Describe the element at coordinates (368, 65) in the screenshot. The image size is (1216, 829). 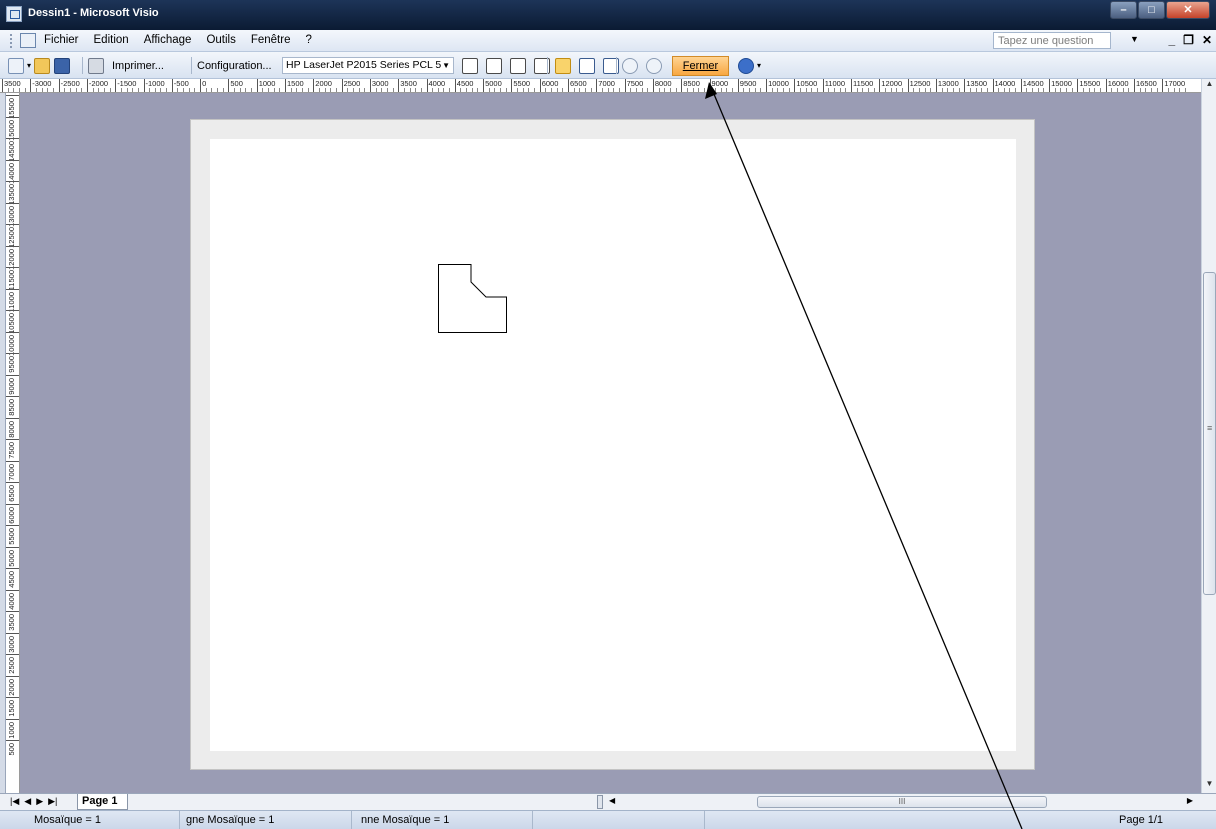
I see `printer-select: HP LaserJet P2015 Series PCL 5 ▼` at that location.